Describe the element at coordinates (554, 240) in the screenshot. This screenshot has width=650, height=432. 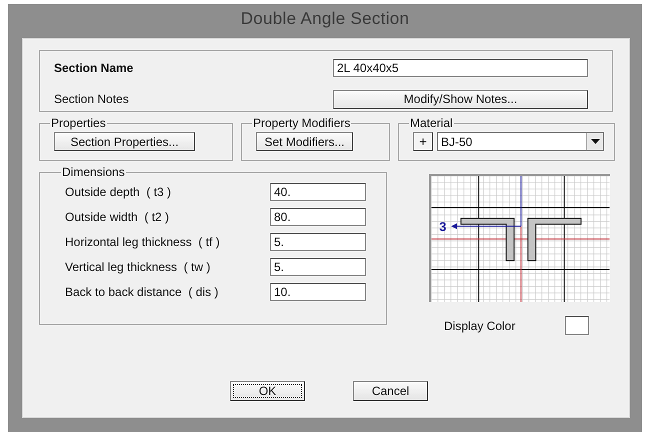
I see `right-angle-shape` at that location.